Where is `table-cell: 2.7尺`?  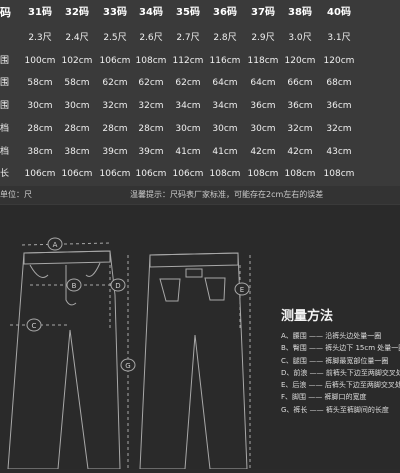 table-cell: 2.7尺 is located at coordinates (188, 38).